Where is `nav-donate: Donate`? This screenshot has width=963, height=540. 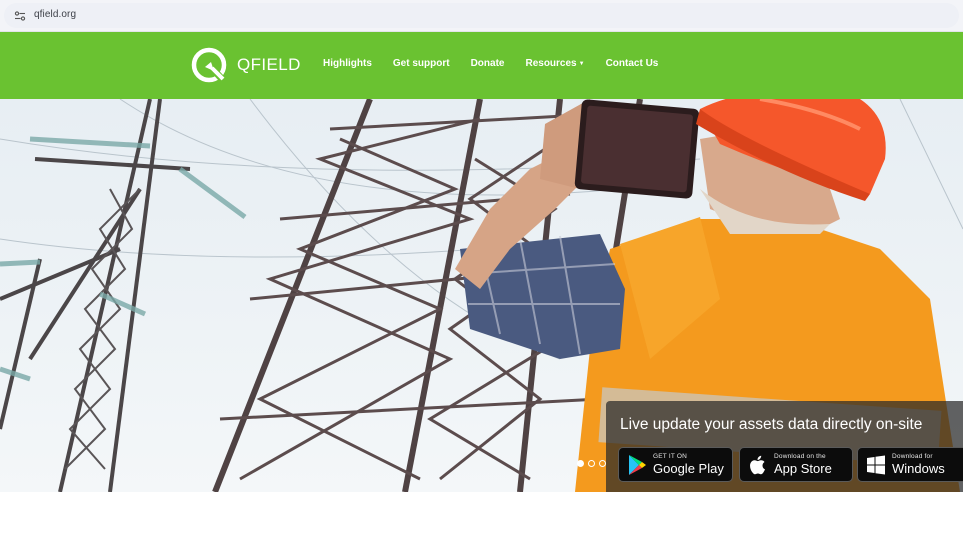
nav-donate: Donate is located at coordinates (488, 63).